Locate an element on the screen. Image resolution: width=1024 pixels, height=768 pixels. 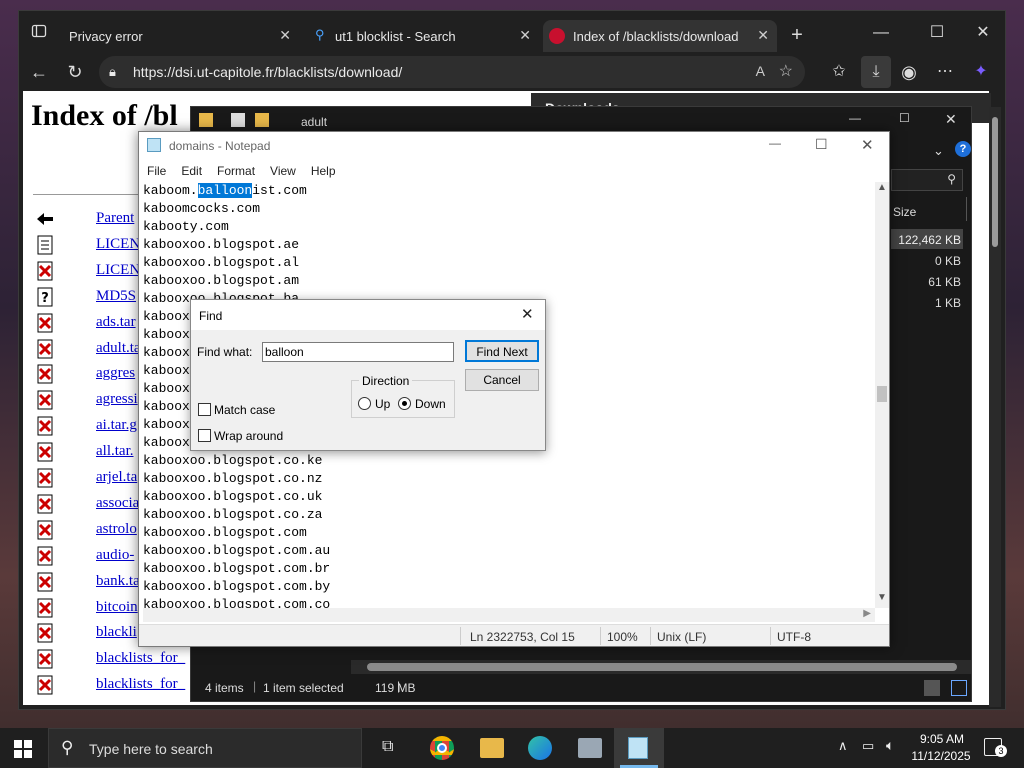
find-next-button: Find Next is located at coordinates (502, 351).